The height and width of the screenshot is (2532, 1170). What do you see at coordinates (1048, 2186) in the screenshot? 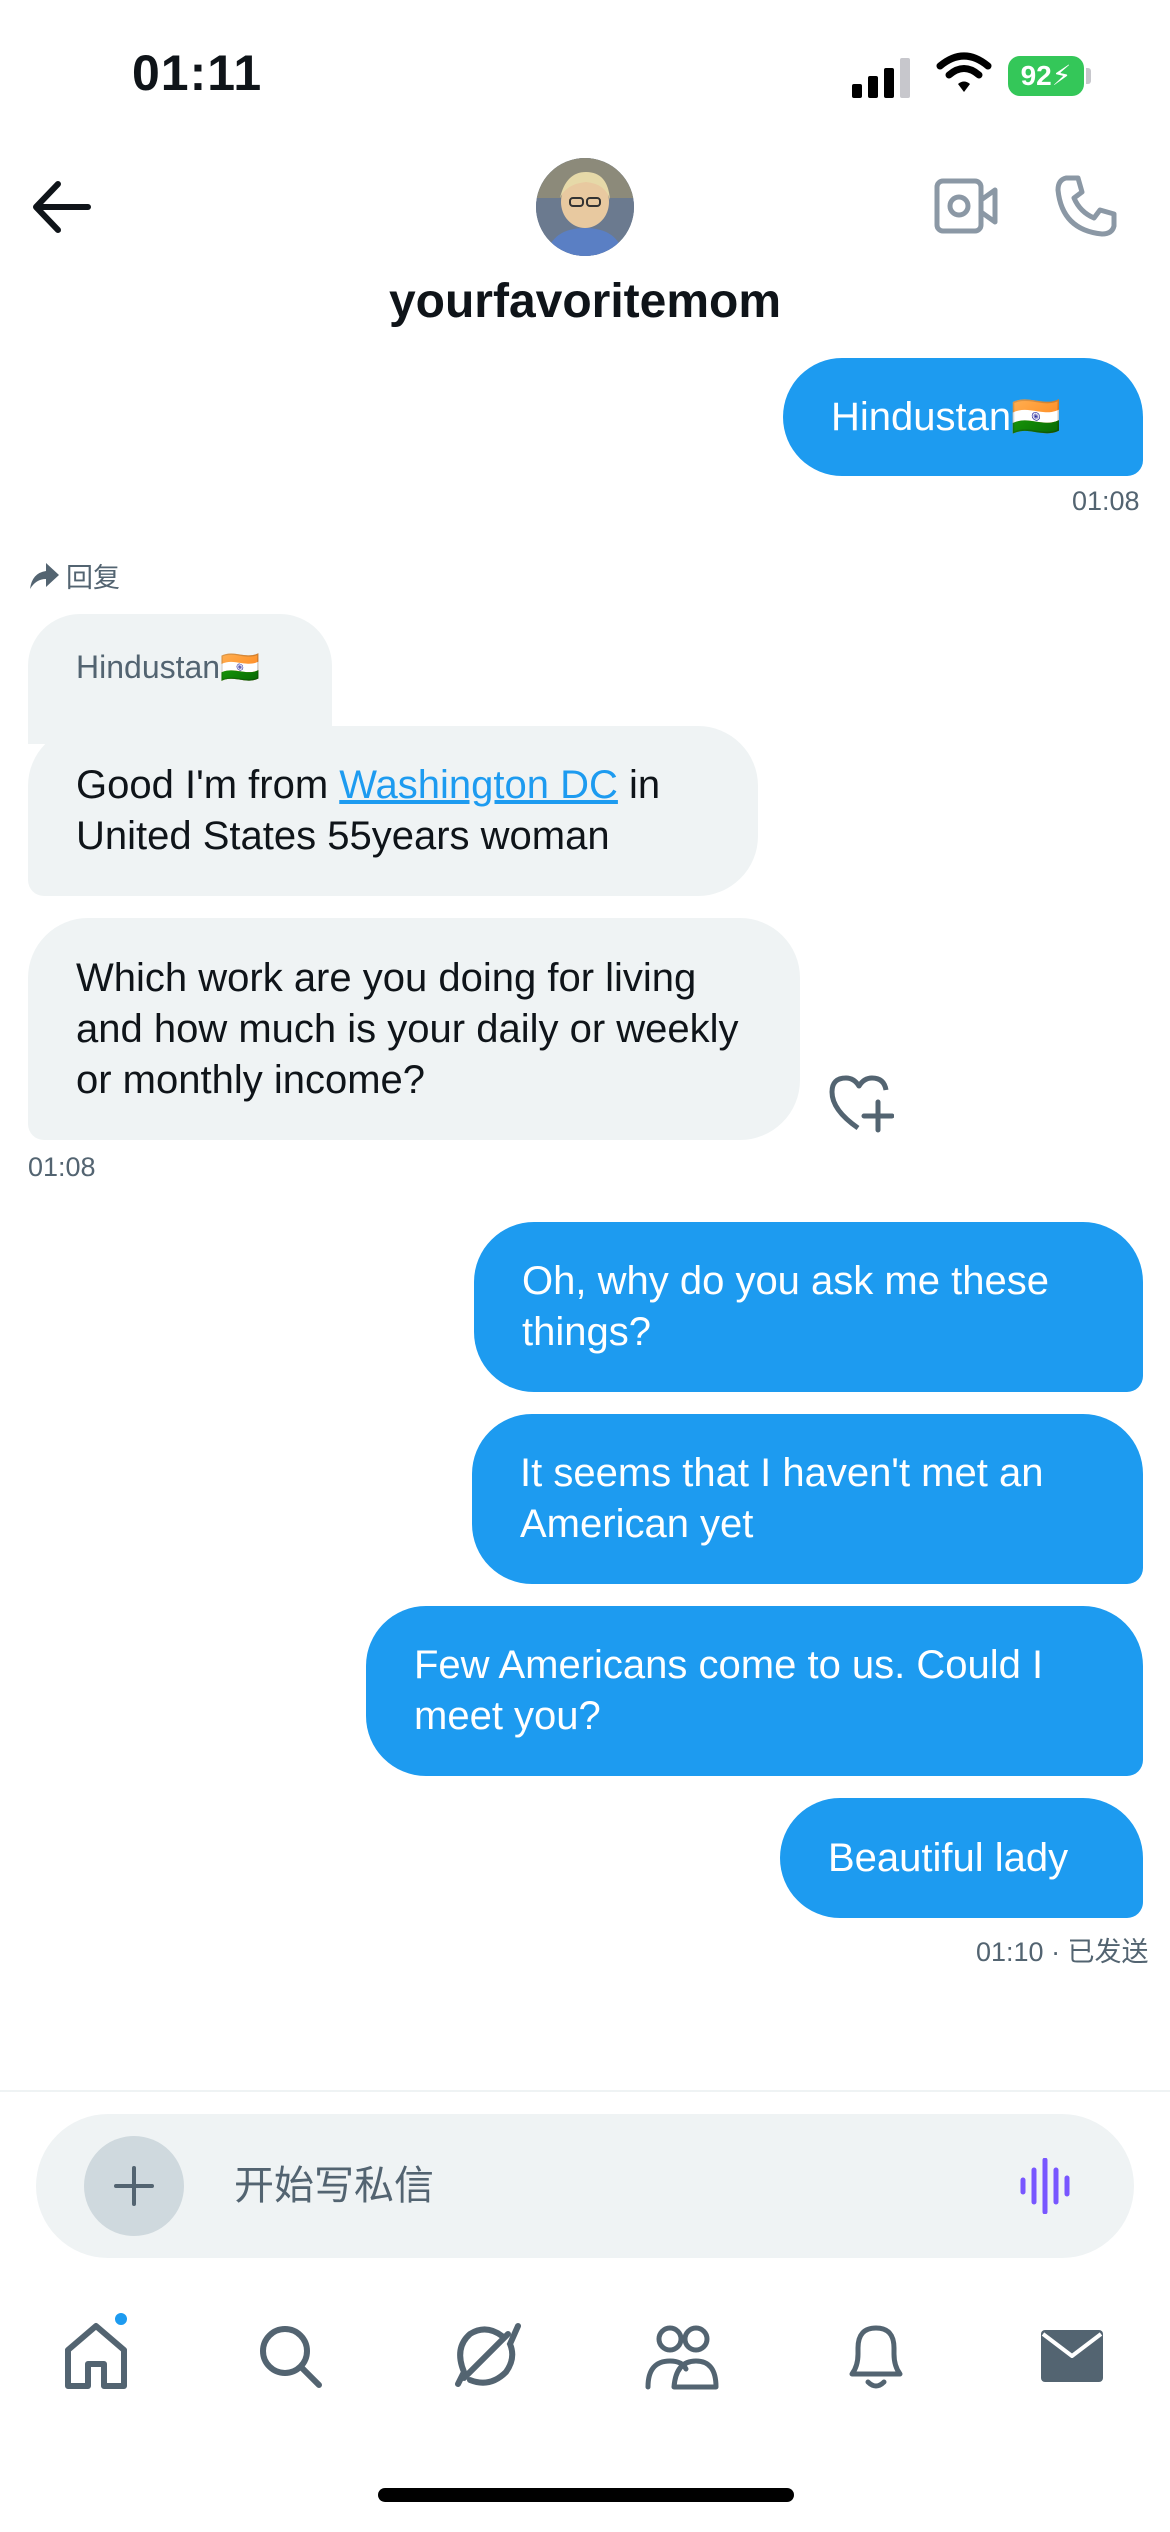
I see `voice-message-icon` at bounding box center [1048, 2186].